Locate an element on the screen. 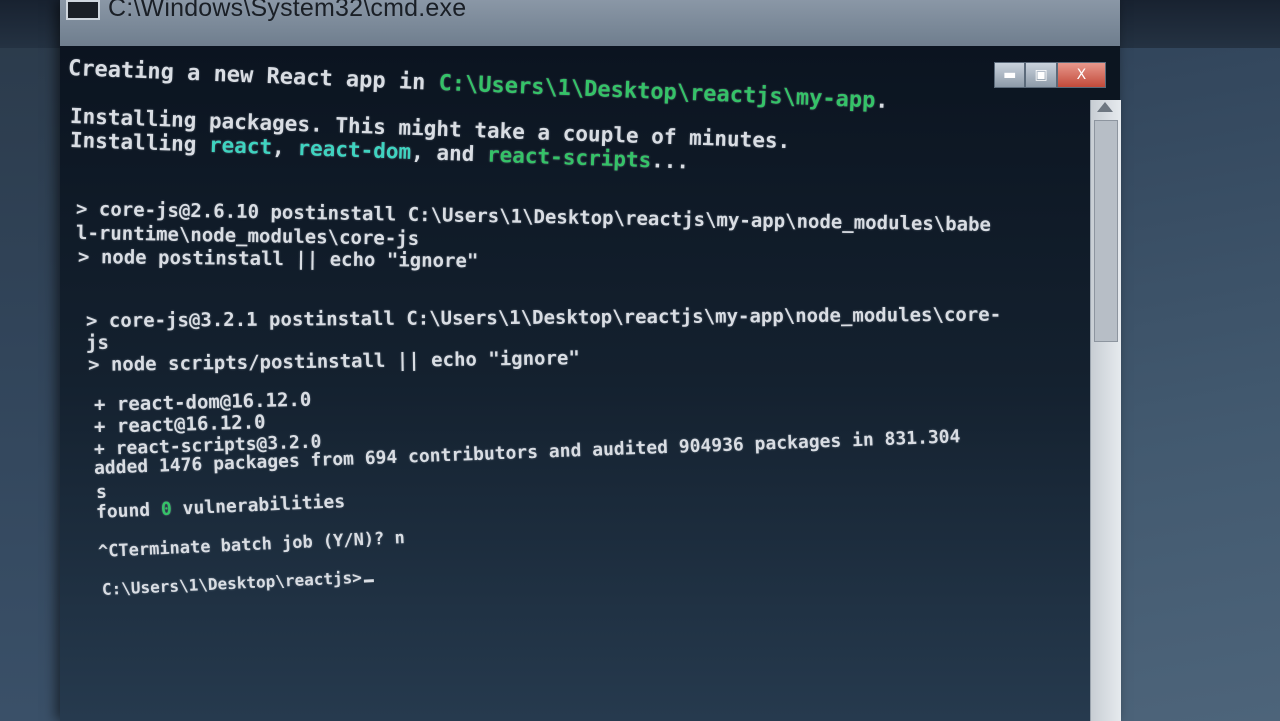  cmd-icon is located at coordinates (83, 10).